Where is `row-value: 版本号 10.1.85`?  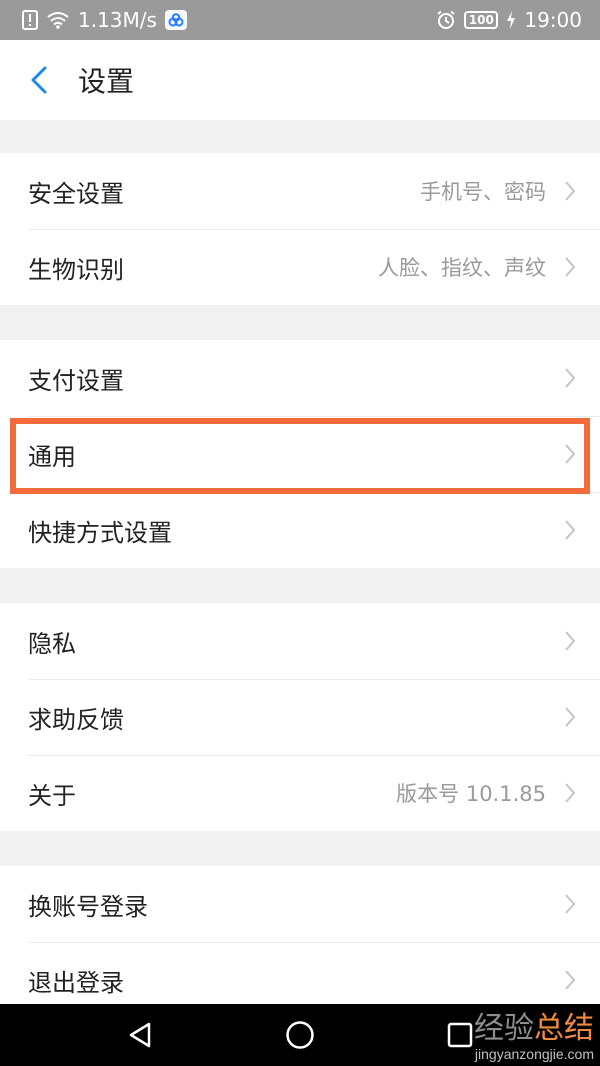 row-value: 版本号 10.1.85 is located at coordinates (471, 794).